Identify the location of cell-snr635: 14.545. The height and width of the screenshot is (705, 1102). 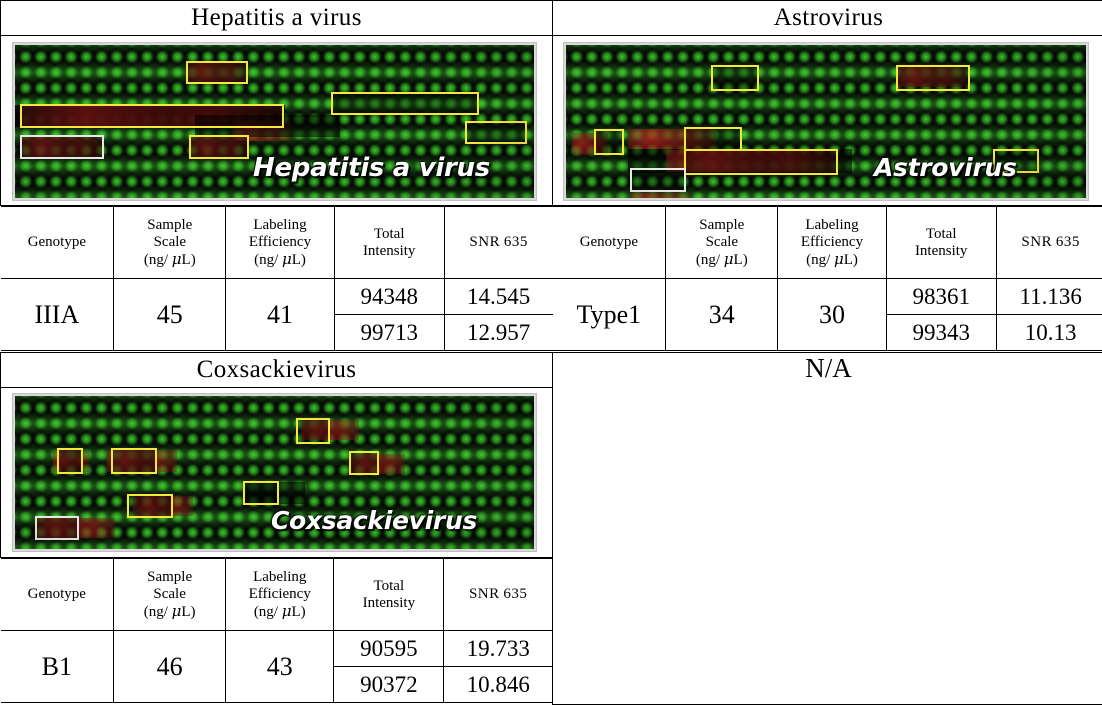
(498, 297).